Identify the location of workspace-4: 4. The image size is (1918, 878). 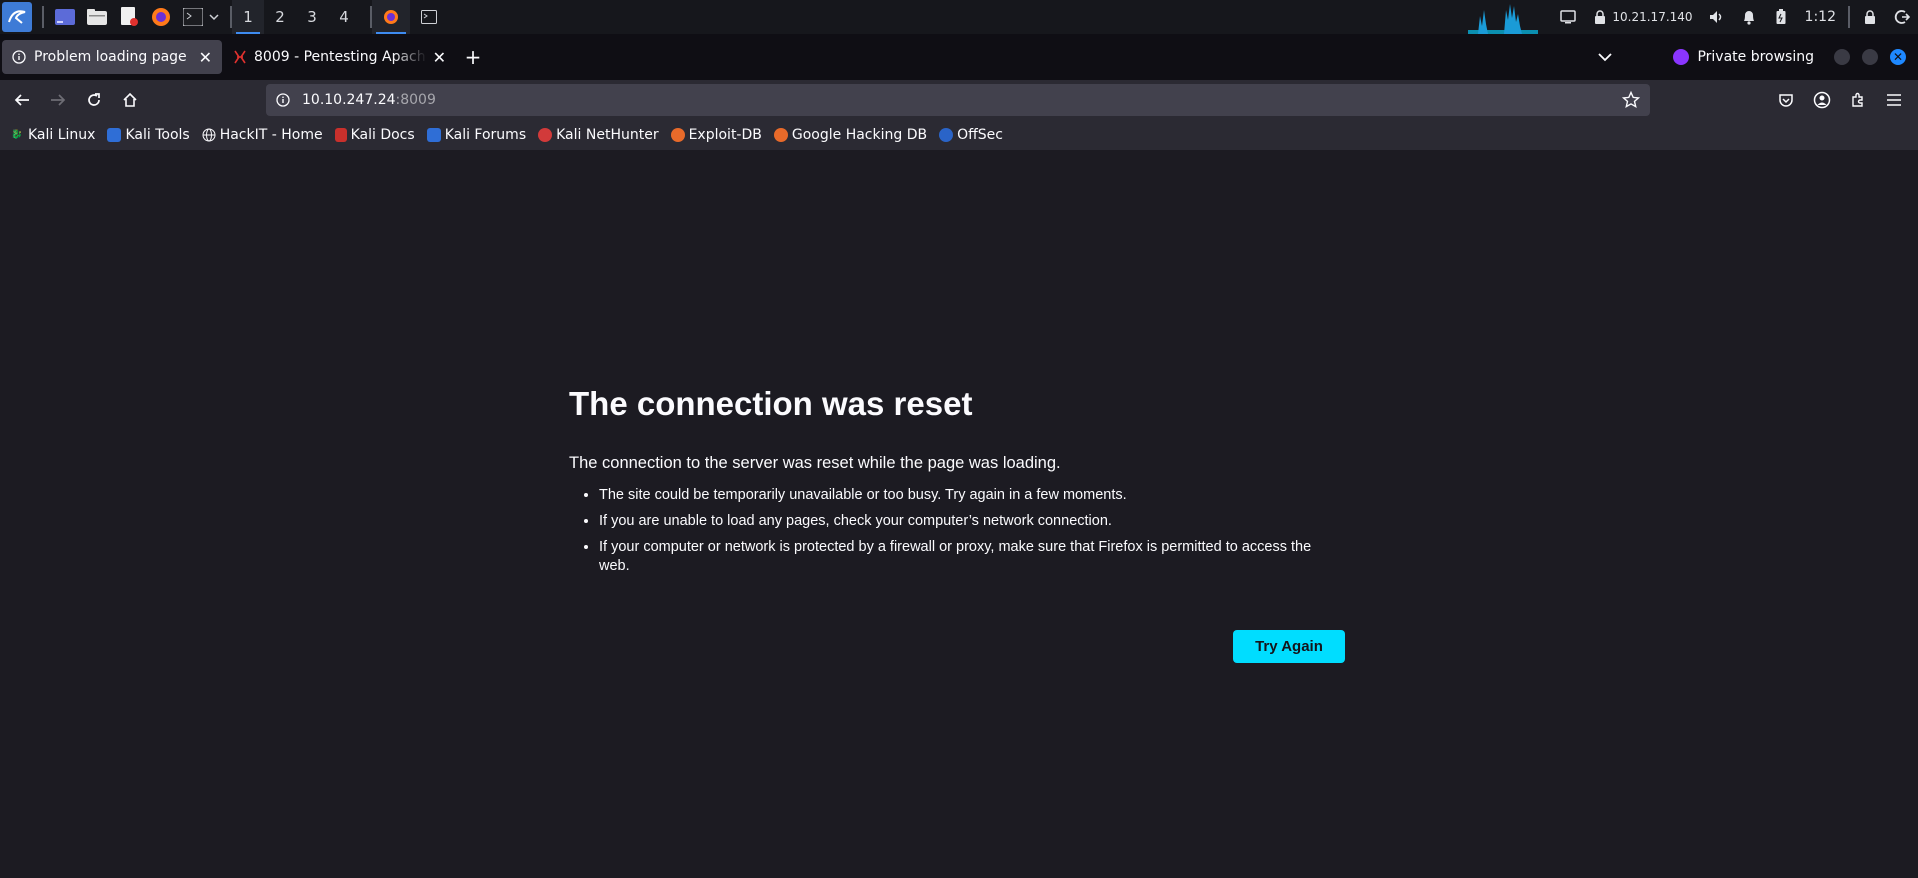
(344, 17).